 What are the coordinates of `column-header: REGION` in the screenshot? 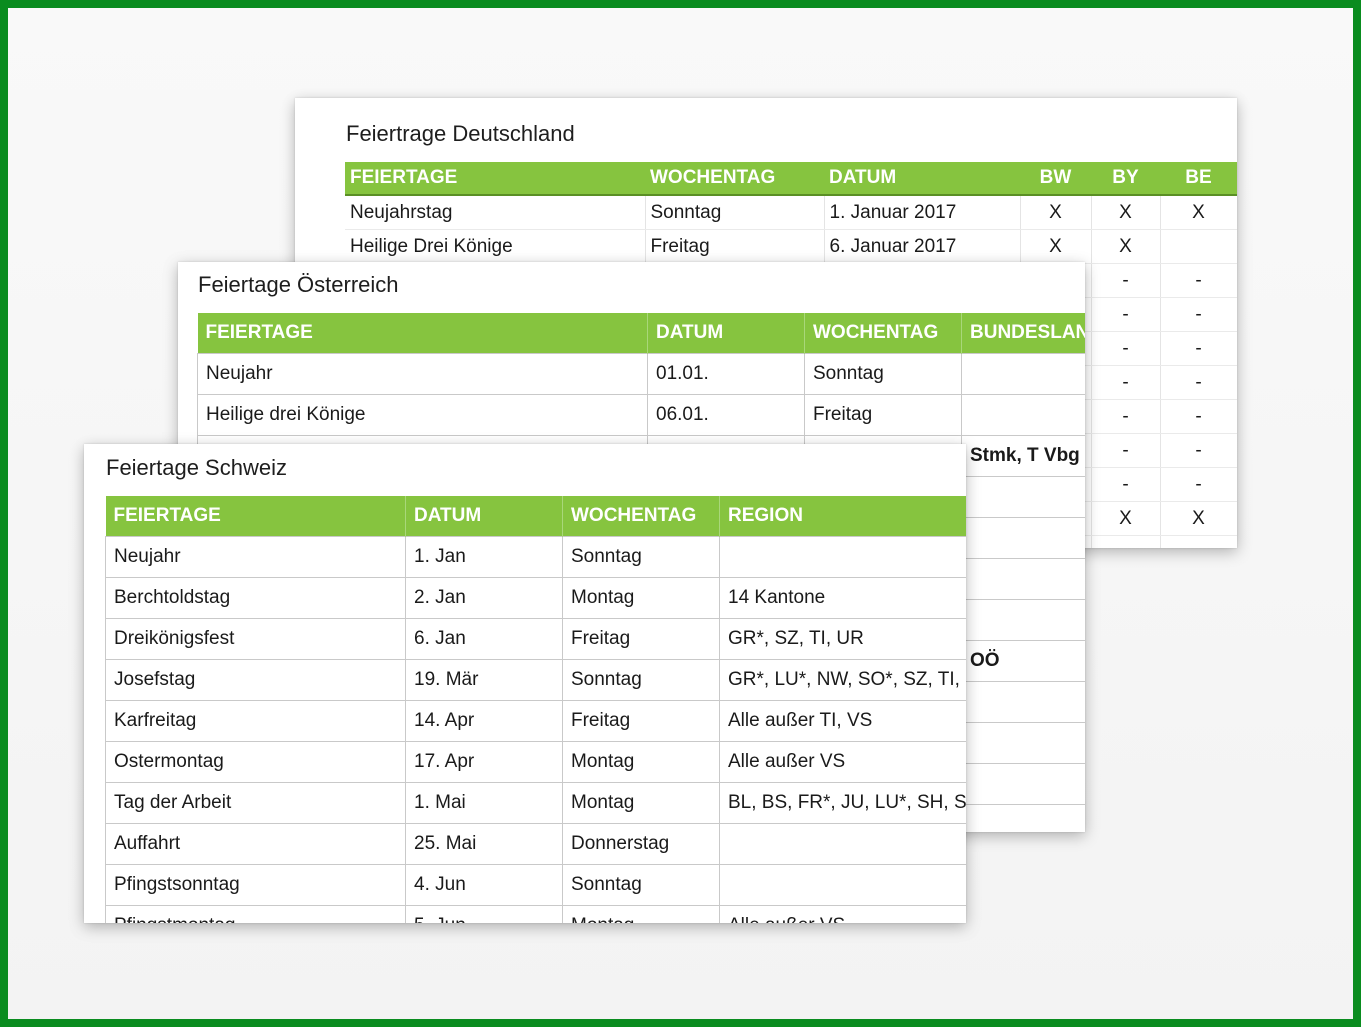 It's located at (842, 516).